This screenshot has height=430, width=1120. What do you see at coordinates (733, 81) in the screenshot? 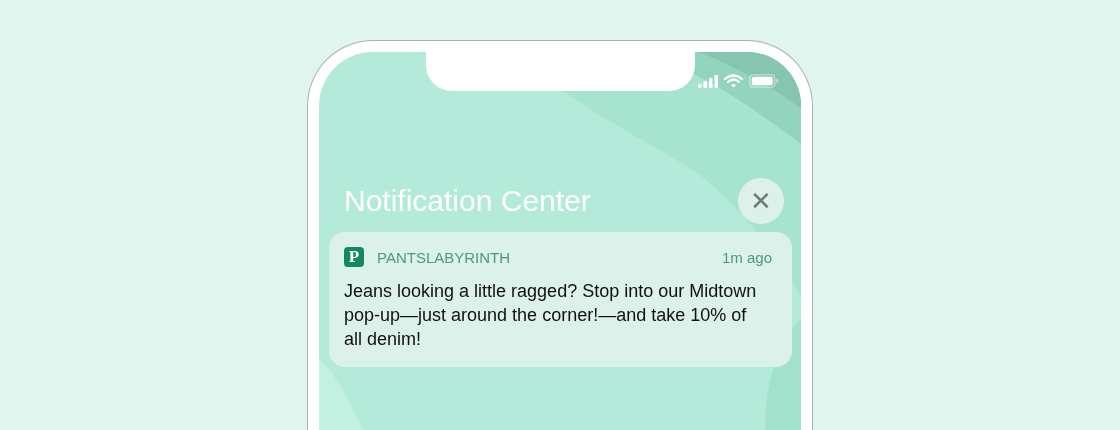
I see `wifi-icon` at bounding box center [733, 81].